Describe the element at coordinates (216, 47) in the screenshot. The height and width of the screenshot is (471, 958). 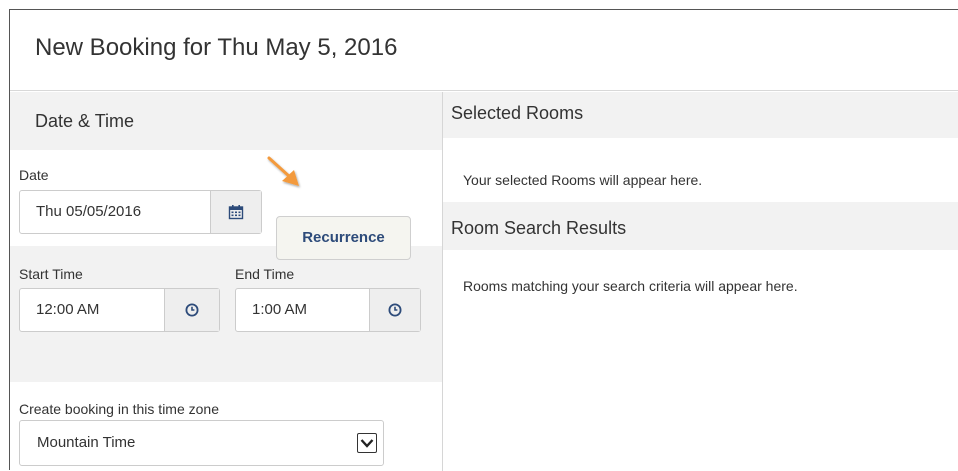
I see `page-title: New Booking for Thu May 5, 2016` at that location.